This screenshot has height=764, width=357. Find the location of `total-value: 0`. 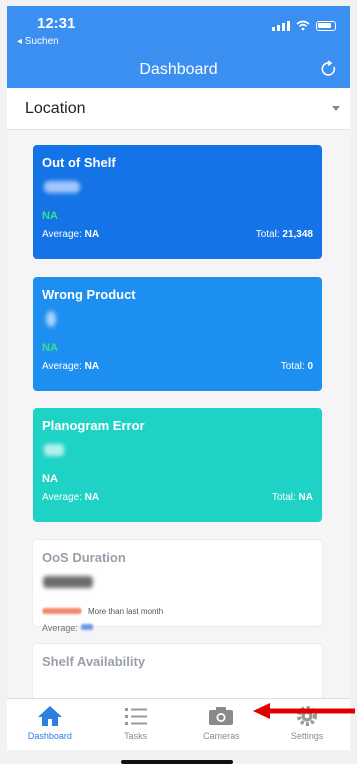

total-value: 0 is located at coordinates (310, 366).